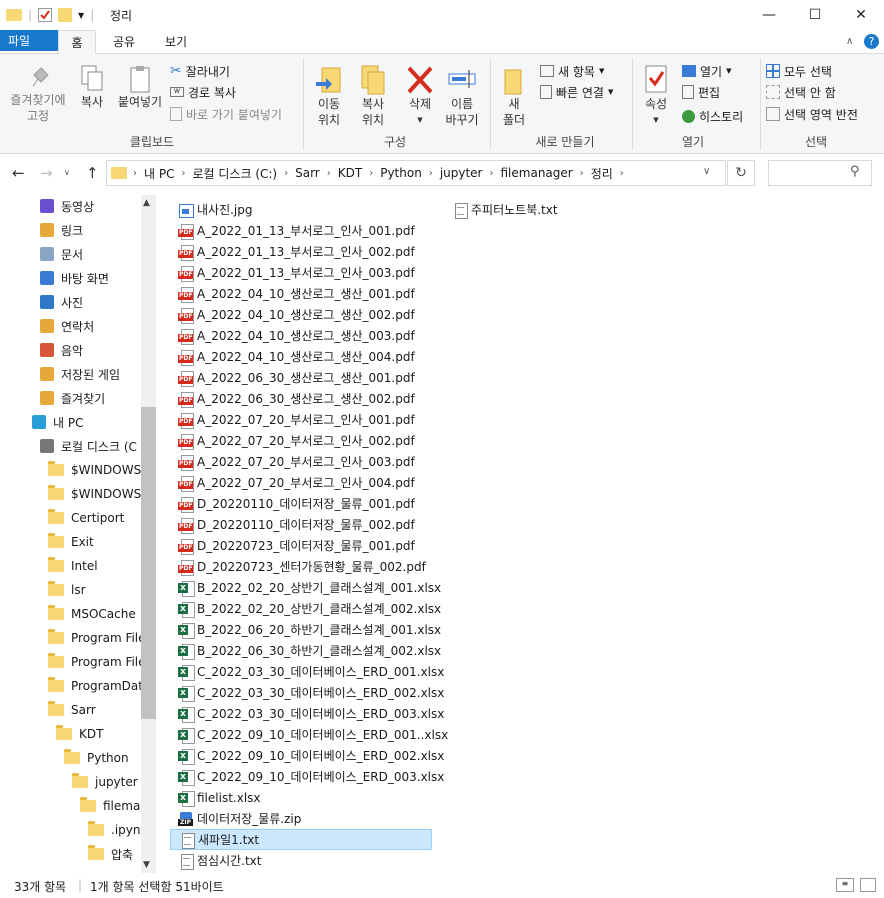  Describe the element at coordinates (305, 650) in the screenshot. I see `file-item: B_2022_06_30_하반기_클래스설계_002.xlsx` at that location.